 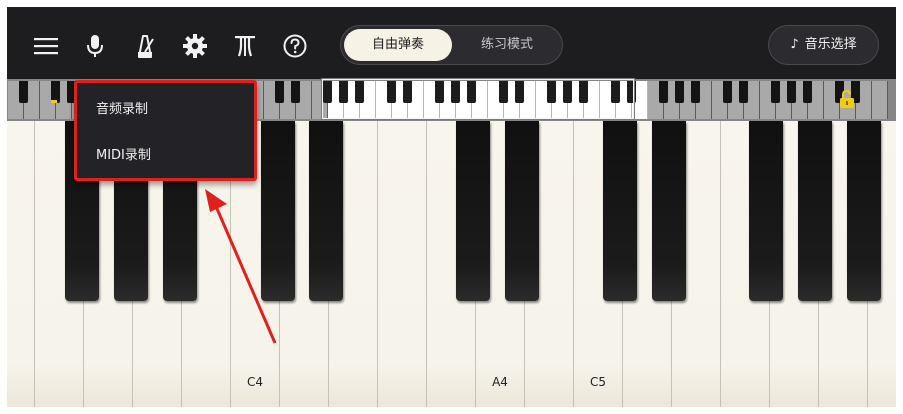 I want to click on mode-toggle: 自由弹奏 练习模式, so click(x=451, y=45).